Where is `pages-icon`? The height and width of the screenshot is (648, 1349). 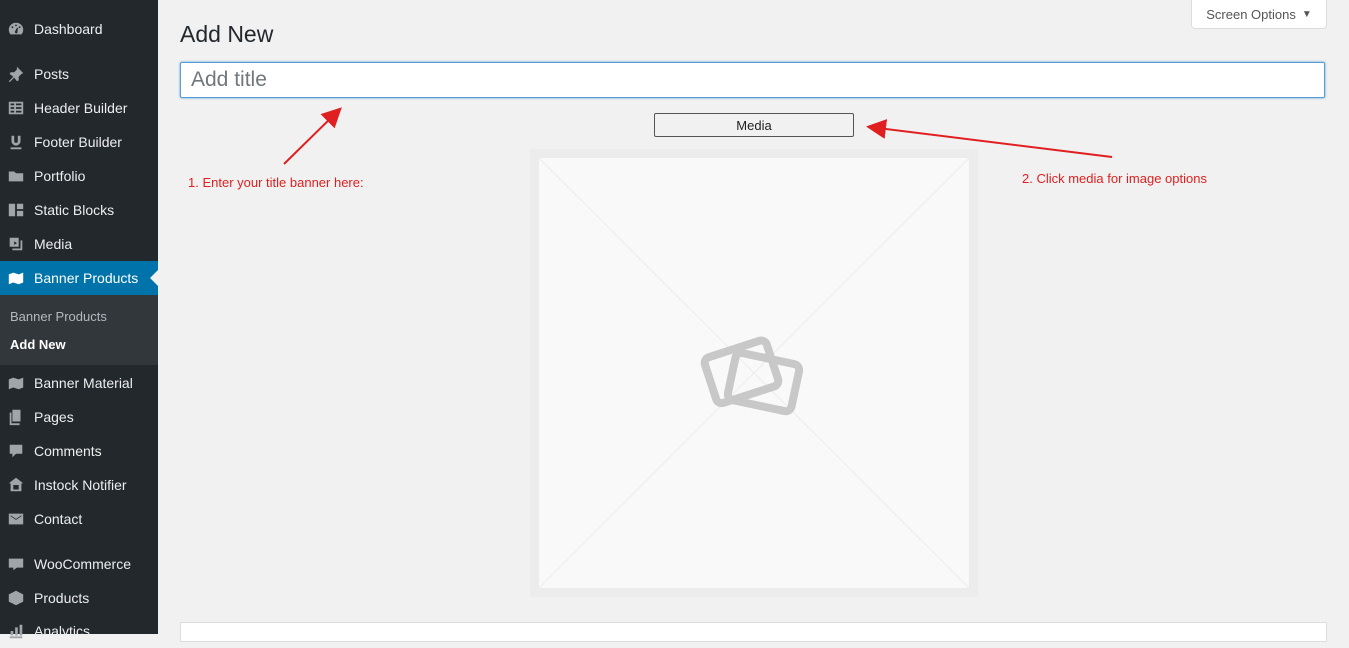
pages-icon is located at coordinates (16, 417).